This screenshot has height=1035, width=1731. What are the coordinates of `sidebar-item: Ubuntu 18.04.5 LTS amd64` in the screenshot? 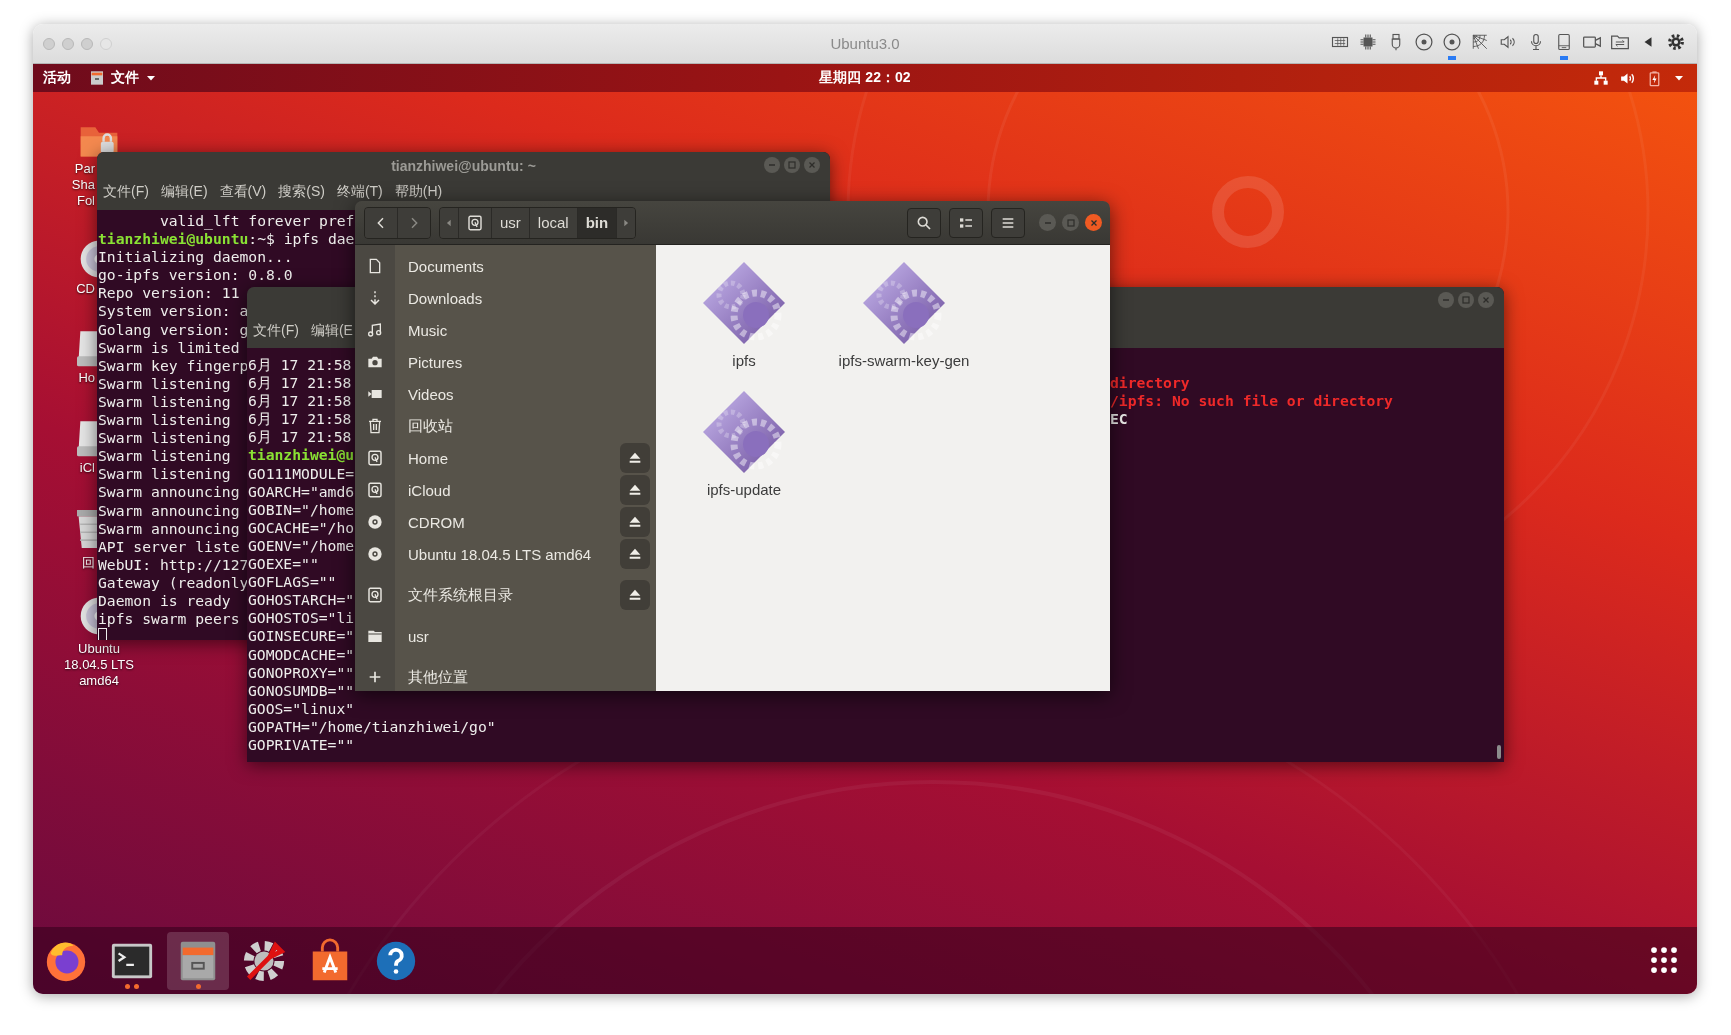 It's located at (493, 554).